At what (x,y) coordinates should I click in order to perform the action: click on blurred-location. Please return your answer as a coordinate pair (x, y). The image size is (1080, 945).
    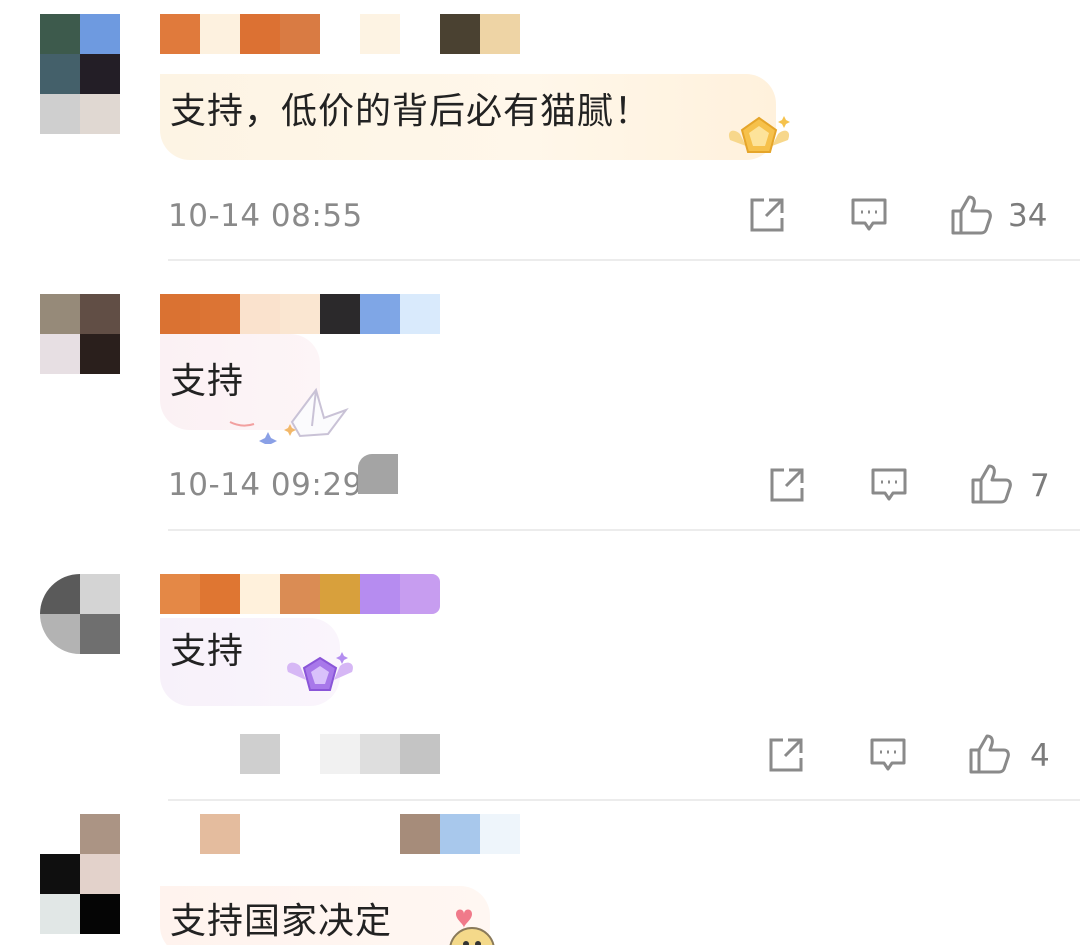
    Looking at the image, I should click on (378, 474).